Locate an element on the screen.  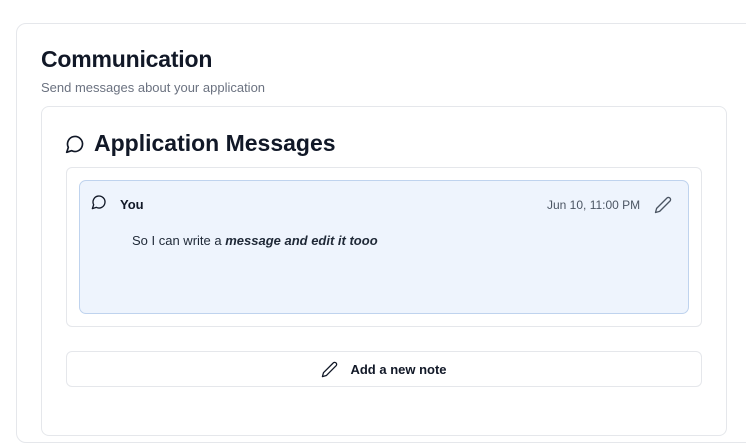
message-author: You is located at coordinates (132, 204).